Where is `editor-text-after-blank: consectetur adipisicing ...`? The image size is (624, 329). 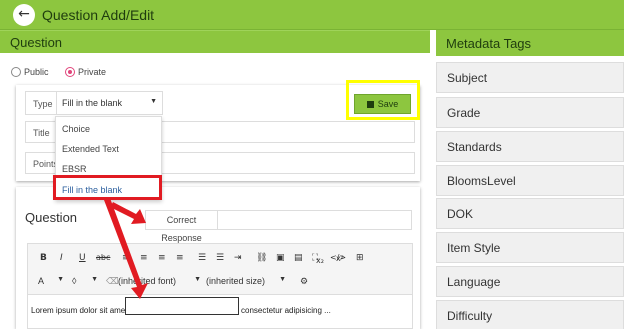
editor-text-after-blank: consectetur adipisicing ... is located at coordinates (286, 310).